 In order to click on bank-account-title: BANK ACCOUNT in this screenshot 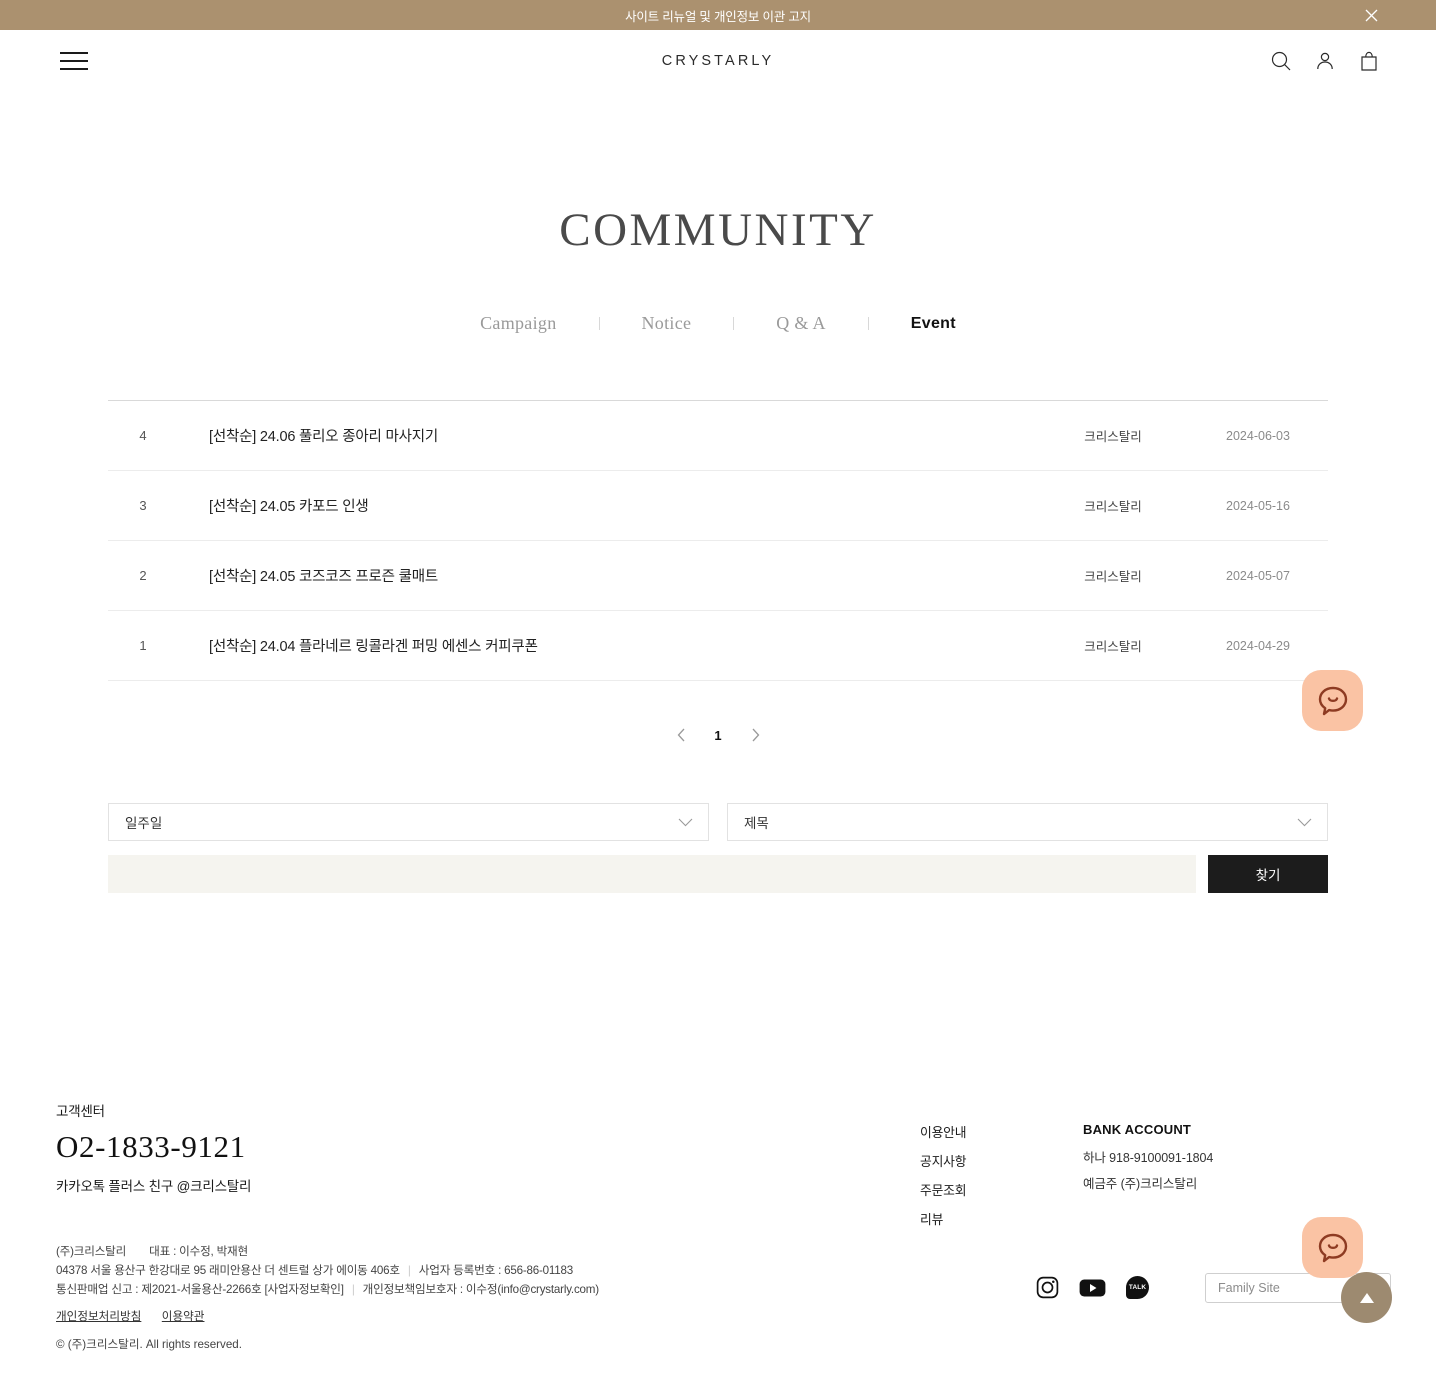, I will do `click(1137, 1129)`.